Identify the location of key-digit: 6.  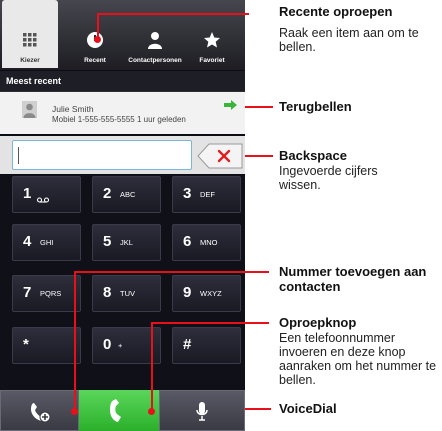
(187, 241).